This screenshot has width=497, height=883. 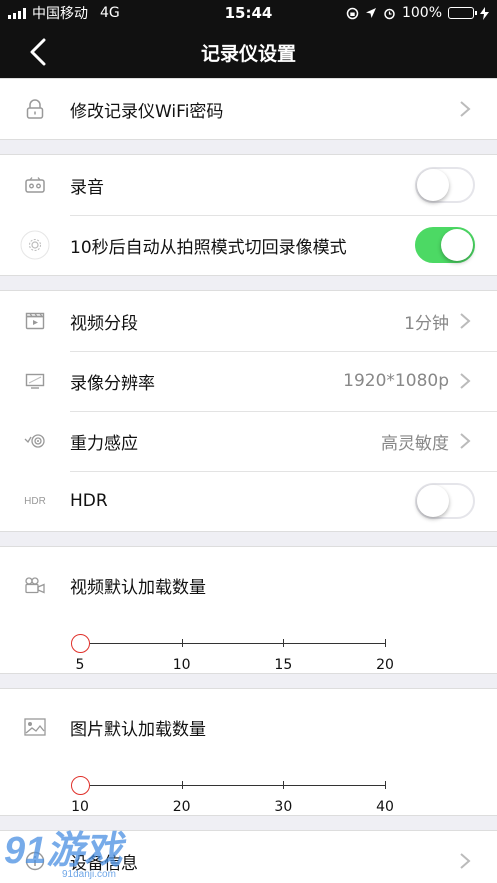 I want to click on nav-bar: 记录仪设置, so click(x=248, y=52).